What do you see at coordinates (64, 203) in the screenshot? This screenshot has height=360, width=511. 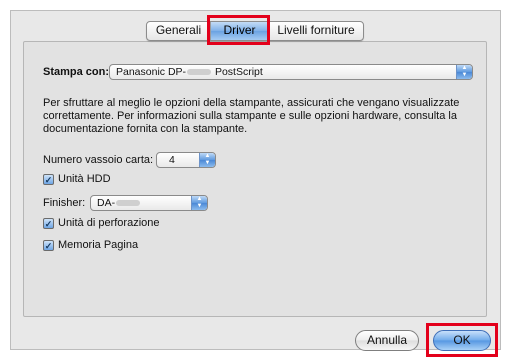 I see `finisher-label: Finisher:` at bounding box center [64, 203].